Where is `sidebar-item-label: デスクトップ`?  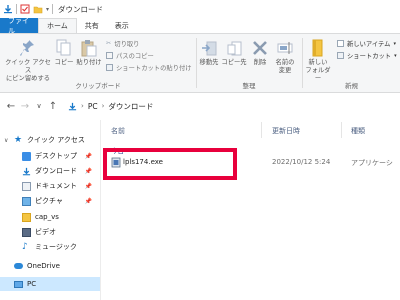 sidebar-item-label: デスクトップ is located at coordinates (56, 156).